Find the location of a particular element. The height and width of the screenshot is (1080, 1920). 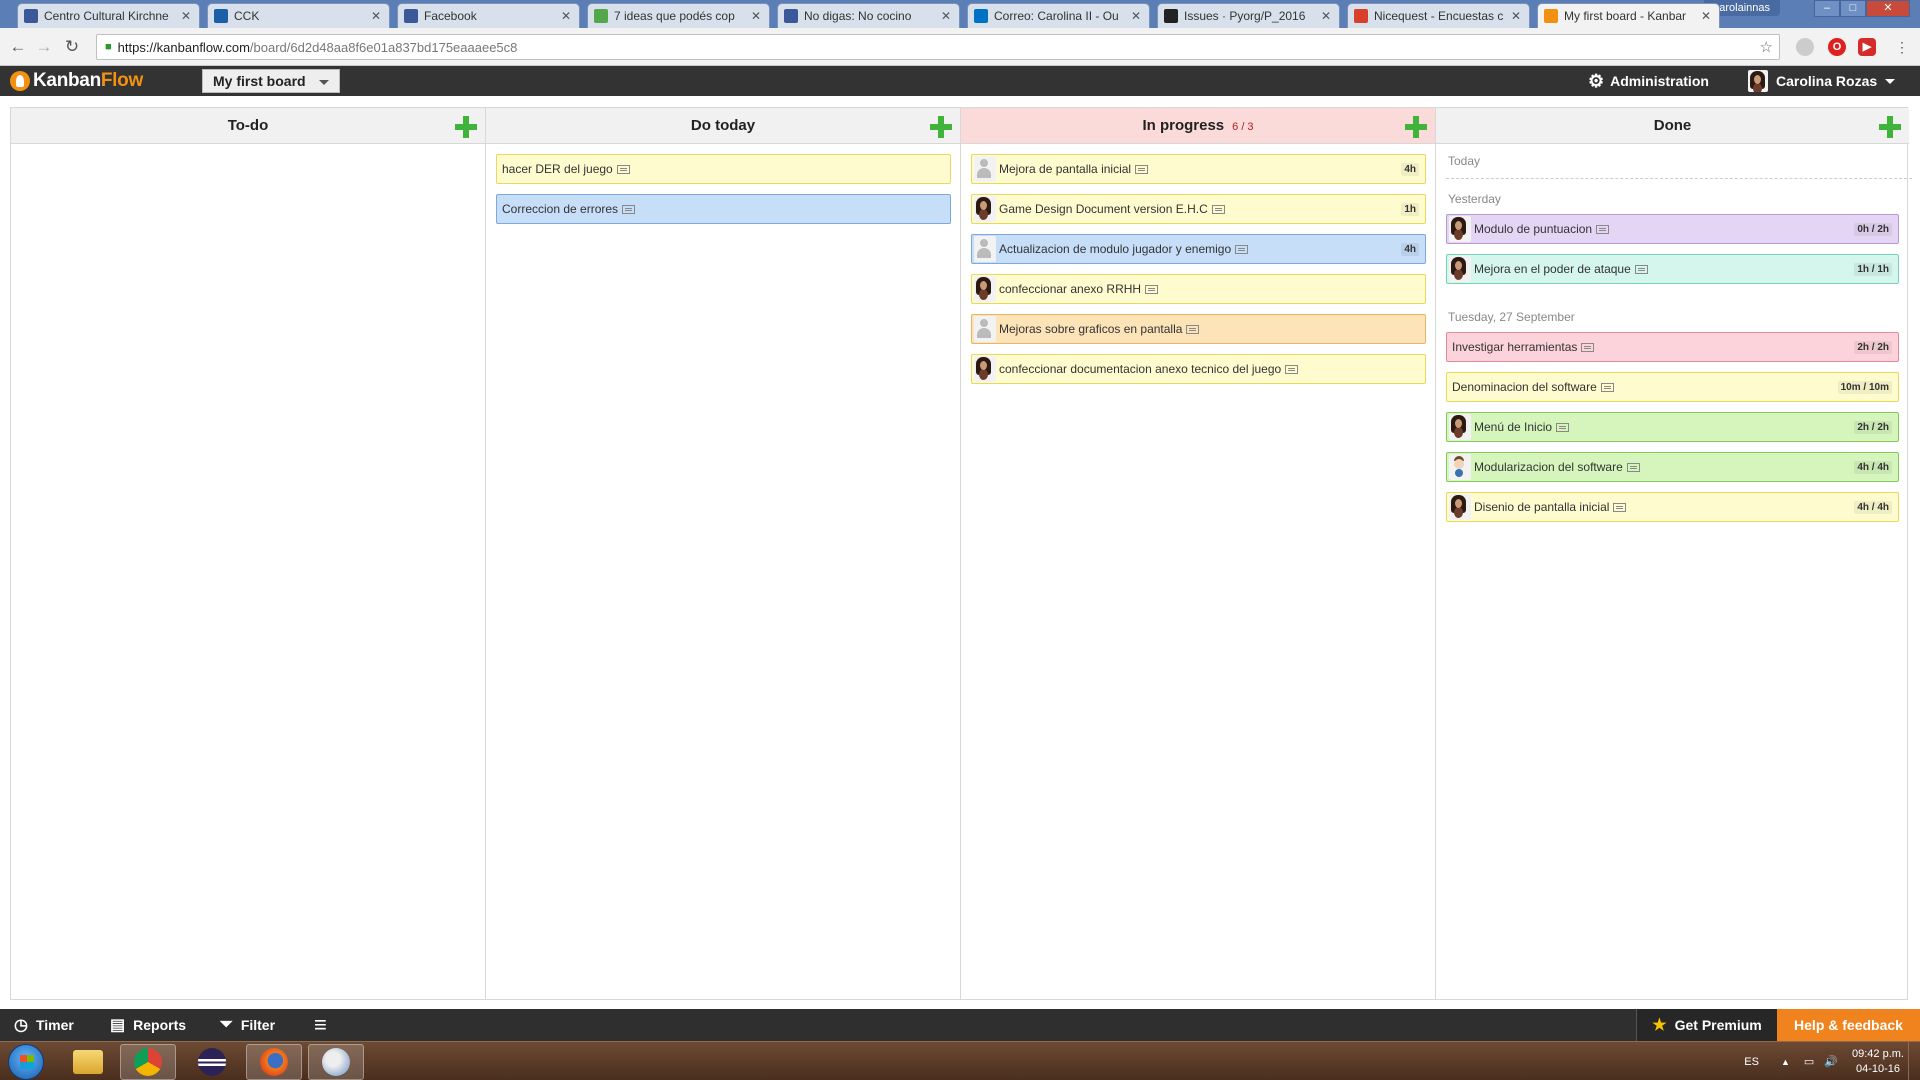

board-selector: My first board is located at coordinates (271, 81).